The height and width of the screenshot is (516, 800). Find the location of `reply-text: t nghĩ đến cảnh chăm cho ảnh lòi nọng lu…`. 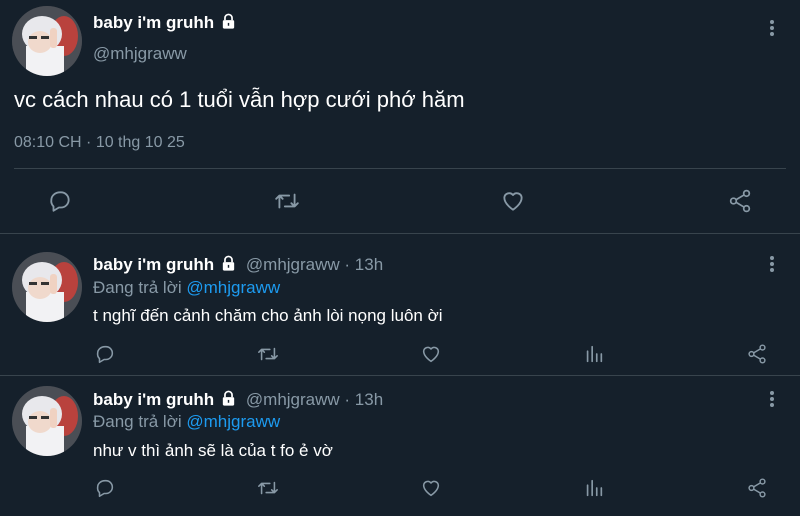

reply-text: t nghĩ đến cảnh chăm cho ảnh lòi nọng lu… is located at coordinates (268, 315).